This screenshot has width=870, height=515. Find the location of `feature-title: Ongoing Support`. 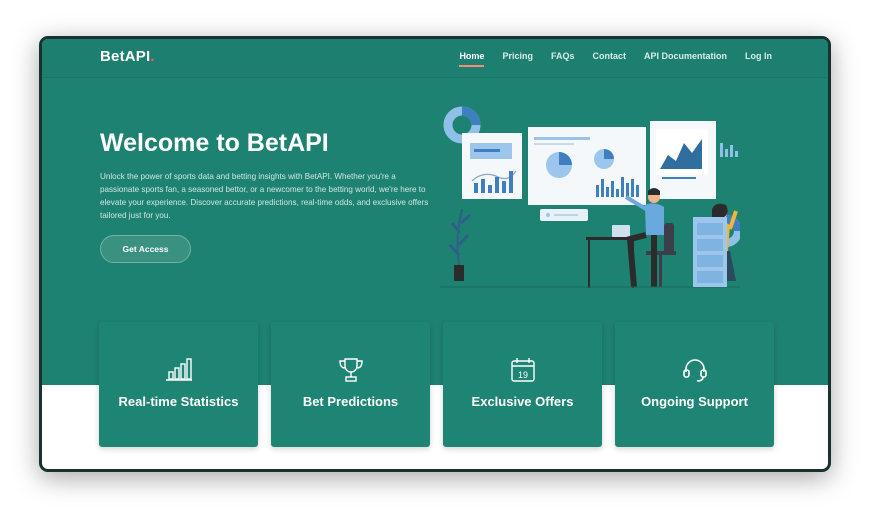

feature-title: Ongoing Support is located at coordinates (694, 401).